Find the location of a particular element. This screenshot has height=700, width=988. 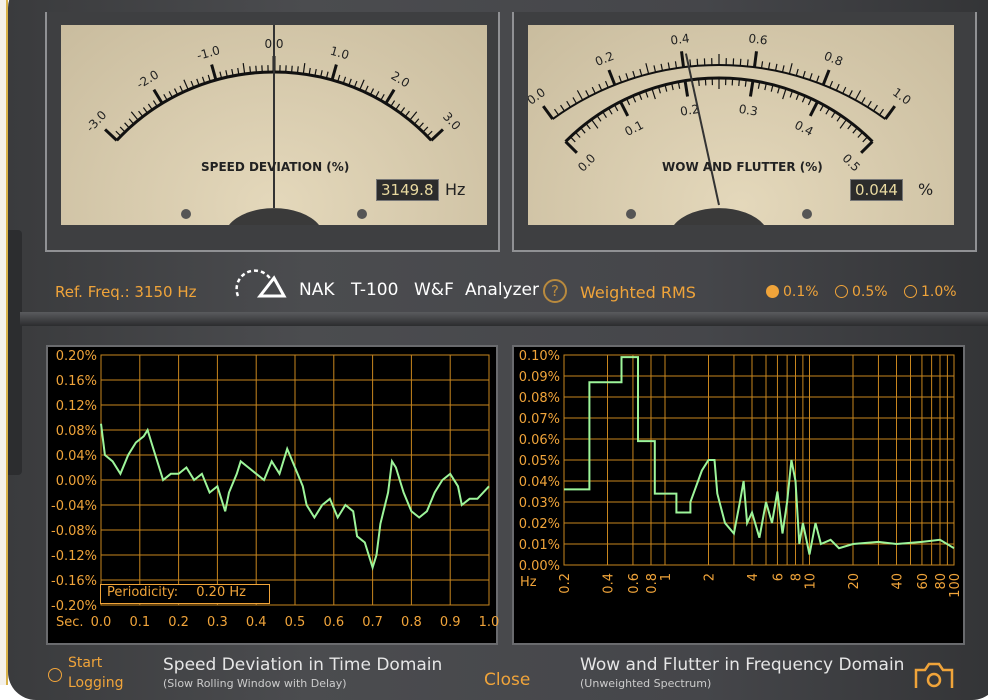

start-logging-radio is located at coordinates (55, 675).